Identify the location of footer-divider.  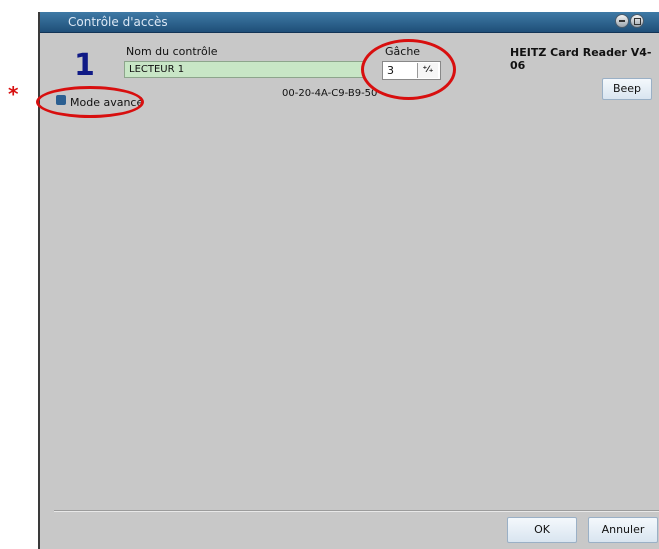
(356, 511).